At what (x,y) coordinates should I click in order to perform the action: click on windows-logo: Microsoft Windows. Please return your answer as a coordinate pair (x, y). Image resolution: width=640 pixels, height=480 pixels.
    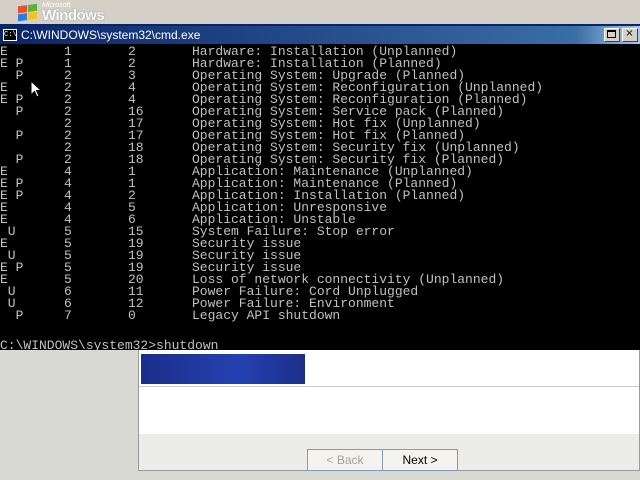
    Looking at the image, I should click on (69, 13).